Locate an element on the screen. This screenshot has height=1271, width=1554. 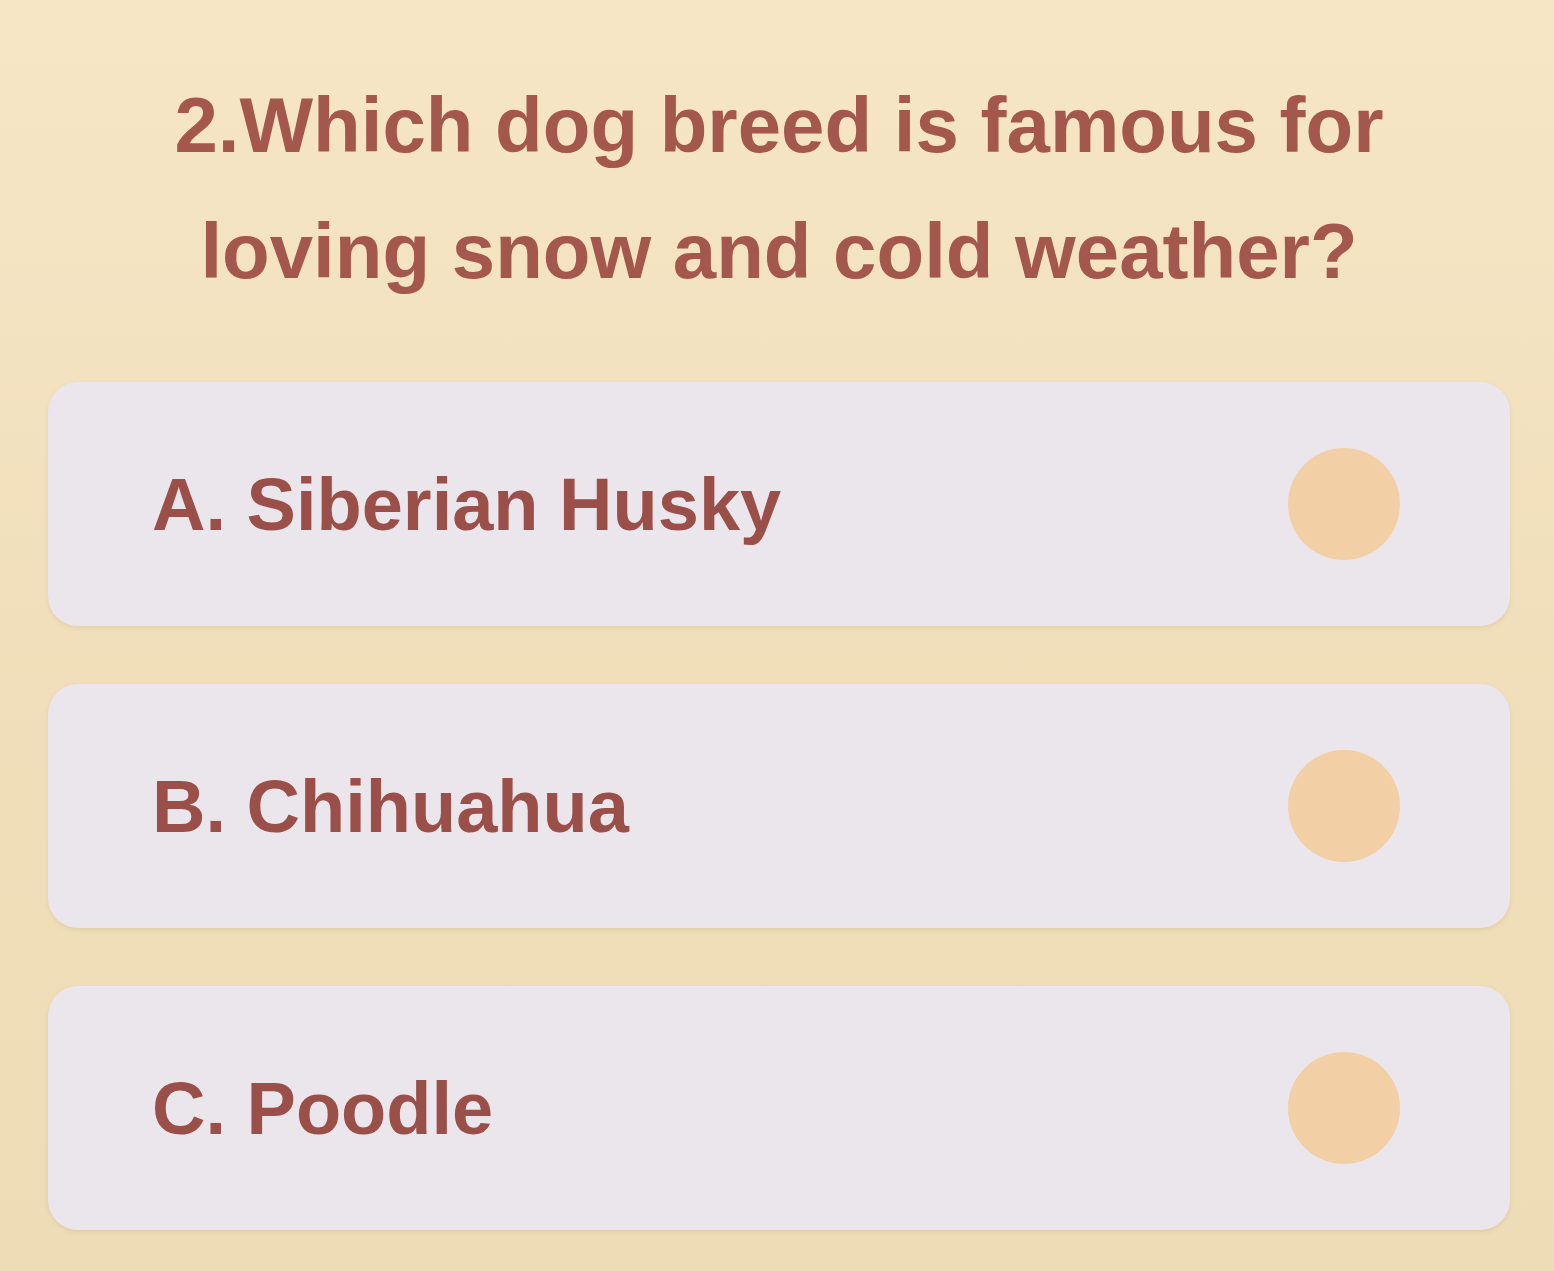
question-text: 2.Which dog breed is famous for loving snow and cold weather? is located at coordinates (779, 188).